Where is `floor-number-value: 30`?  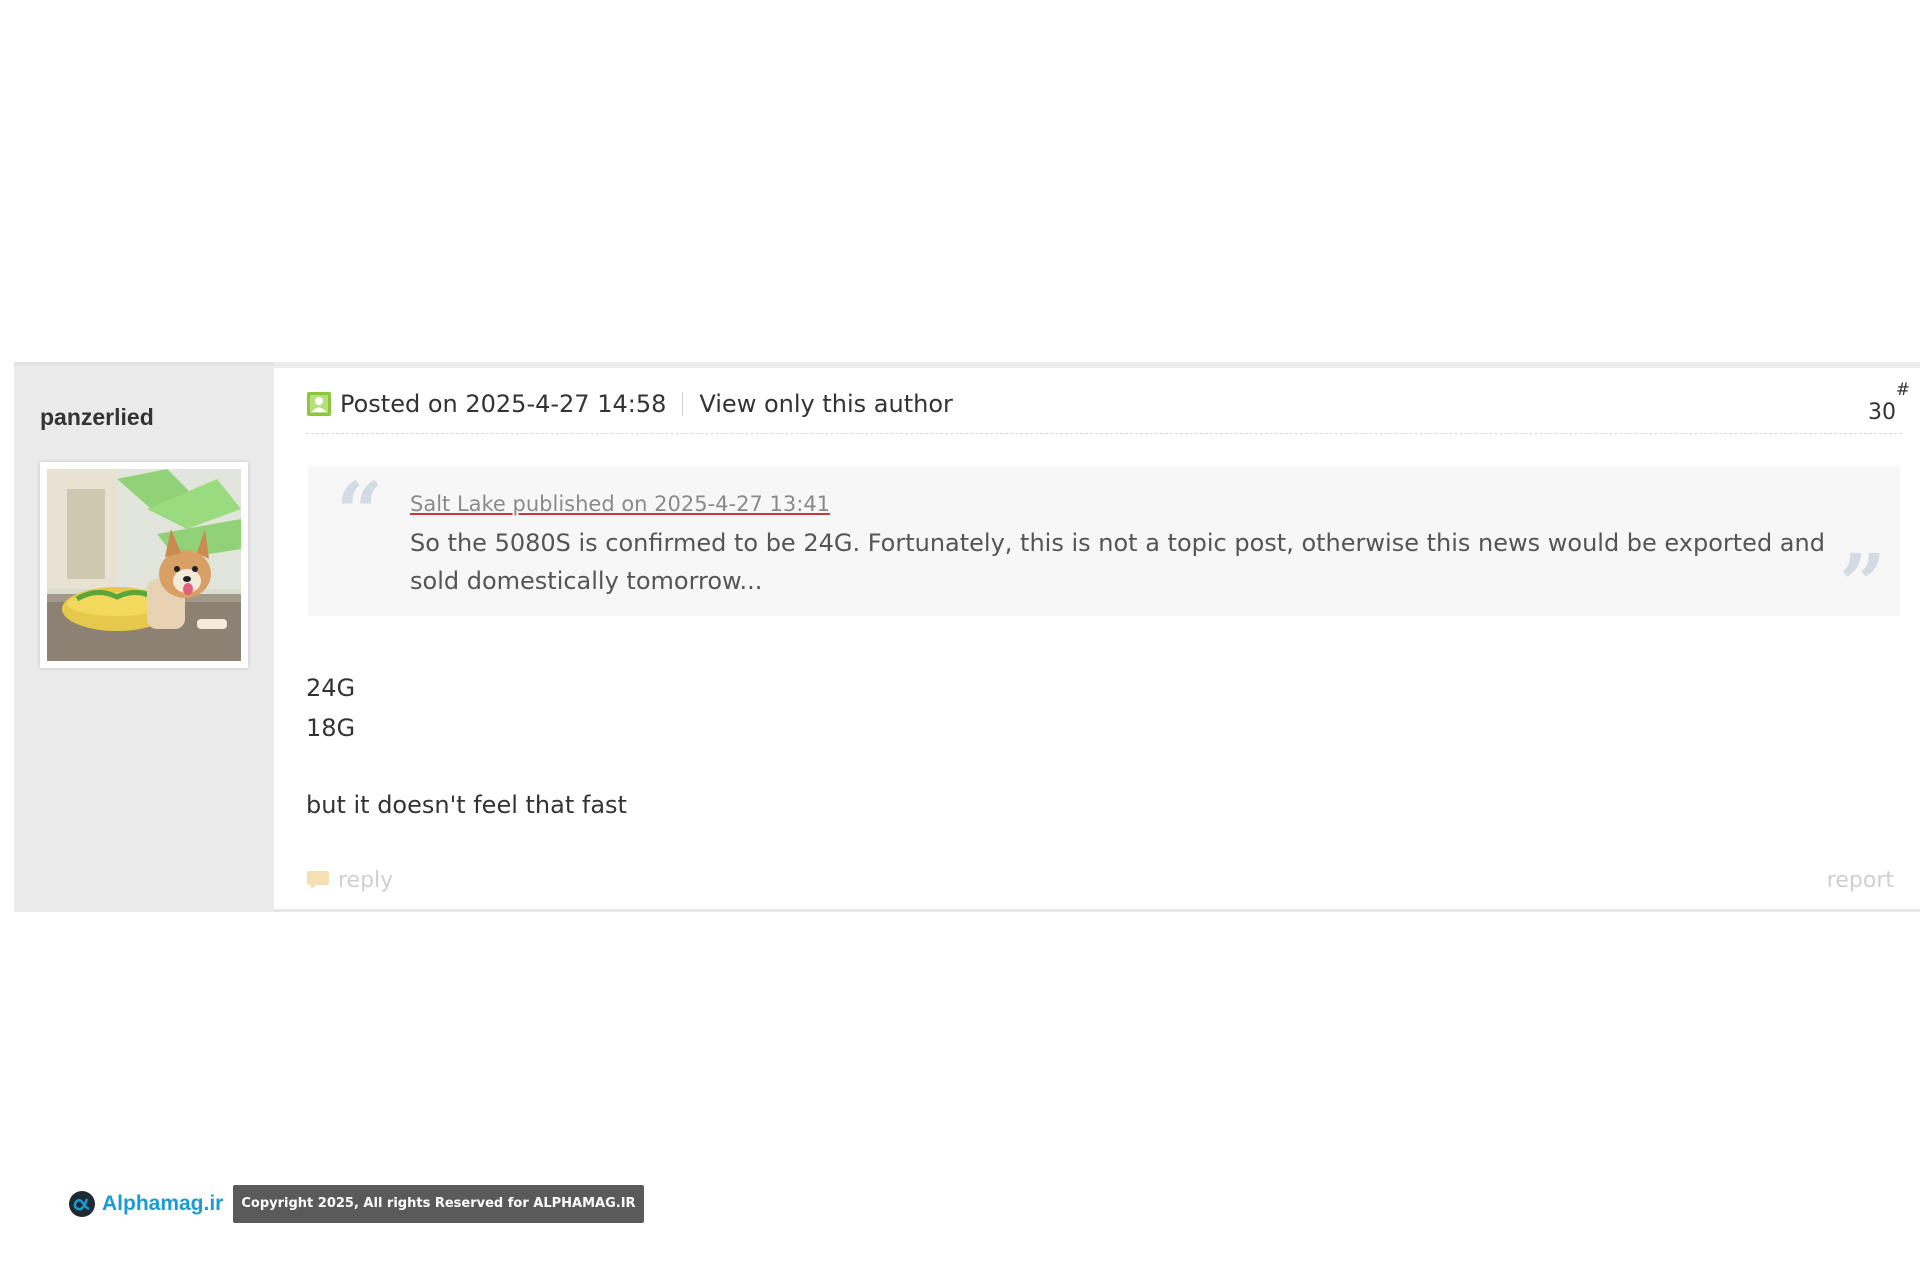 floor-number-value: 30 is located at coordinates (1882, 412).